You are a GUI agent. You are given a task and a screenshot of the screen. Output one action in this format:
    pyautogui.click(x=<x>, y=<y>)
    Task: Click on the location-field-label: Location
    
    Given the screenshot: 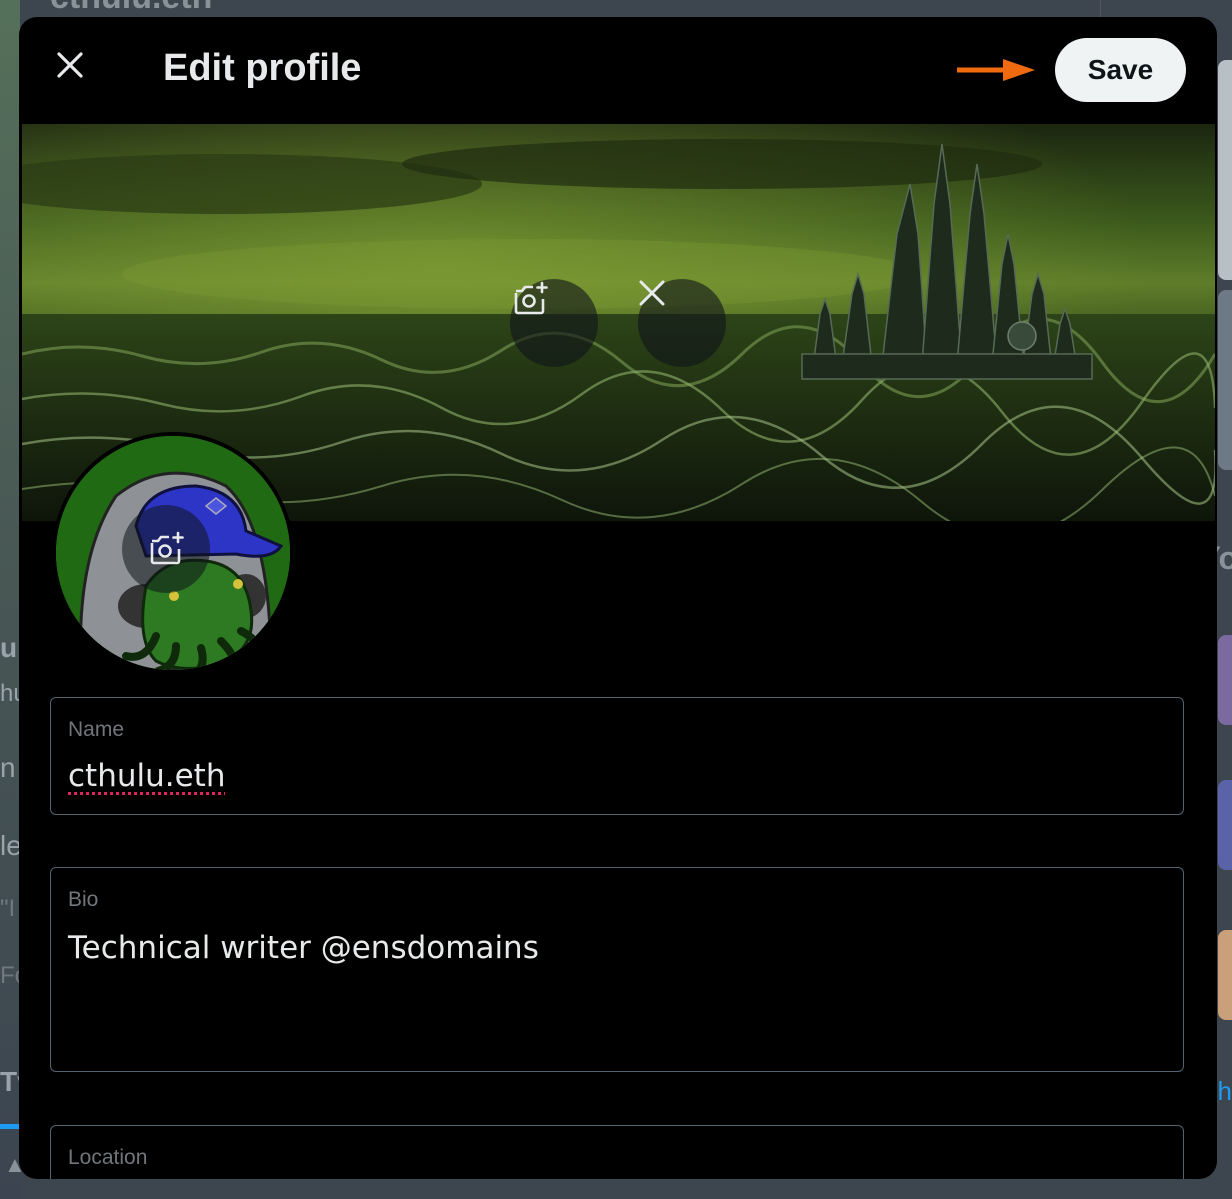 What is the action you would take?
    pyautogui.click(x=108, y=1157)
    